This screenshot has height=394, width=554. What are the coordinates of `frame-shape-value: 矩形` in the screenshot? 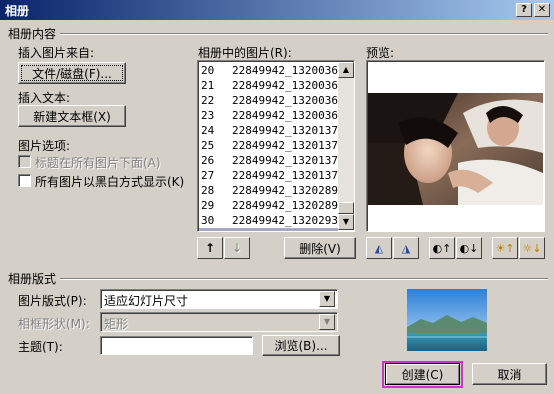 It's located at (116, 324).